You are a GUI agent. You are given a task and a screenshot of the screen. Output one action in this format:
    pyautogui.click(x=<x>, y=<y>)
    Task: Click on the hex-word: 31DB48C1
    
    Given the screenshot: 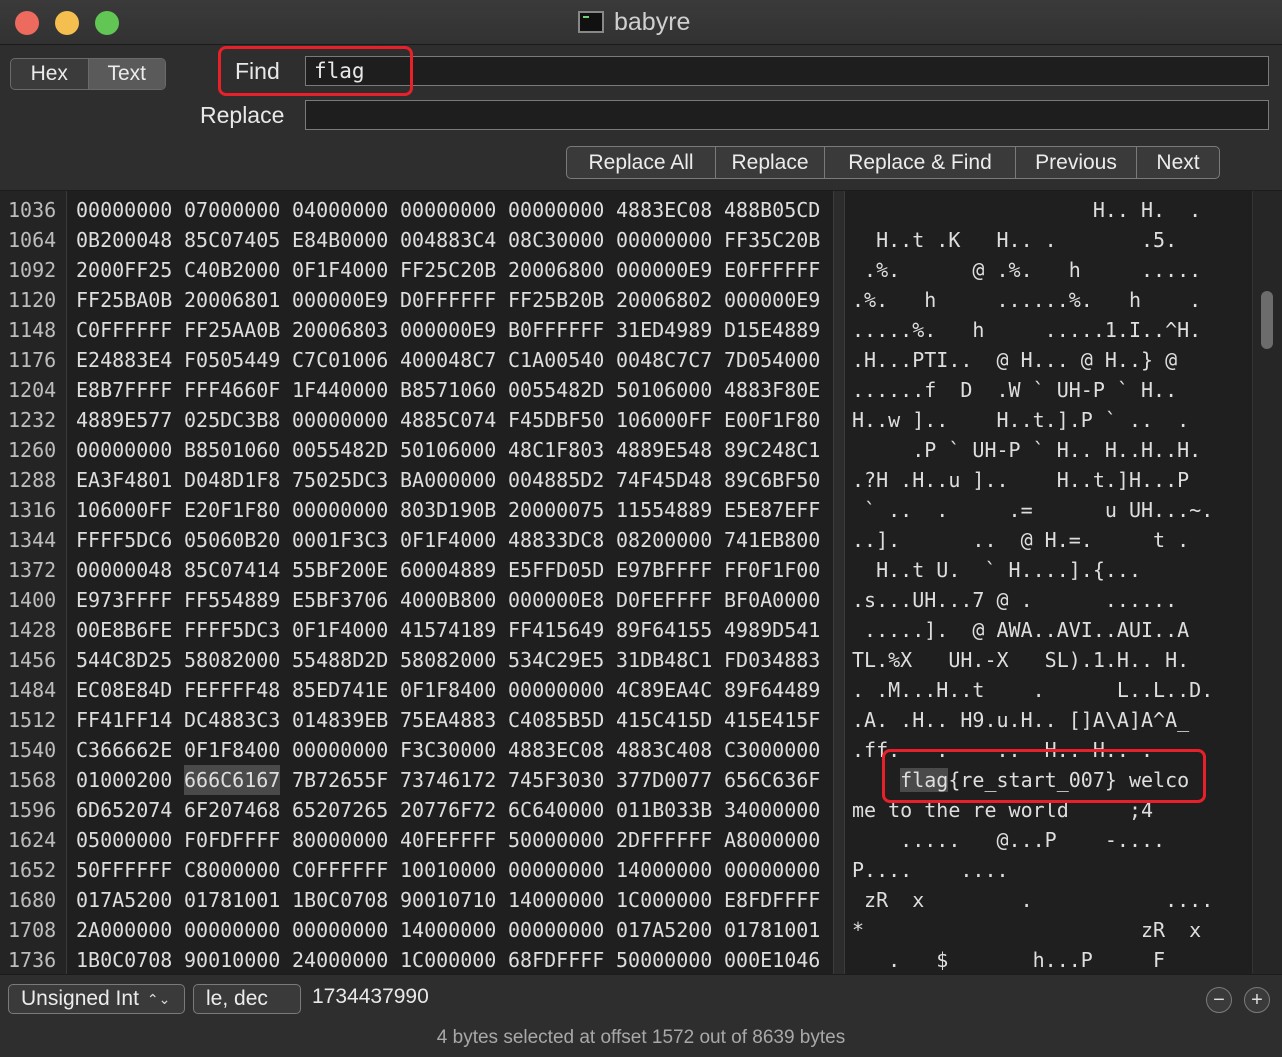 What is the action you would take?
    pyautogui.click(x=664, y=660)
    